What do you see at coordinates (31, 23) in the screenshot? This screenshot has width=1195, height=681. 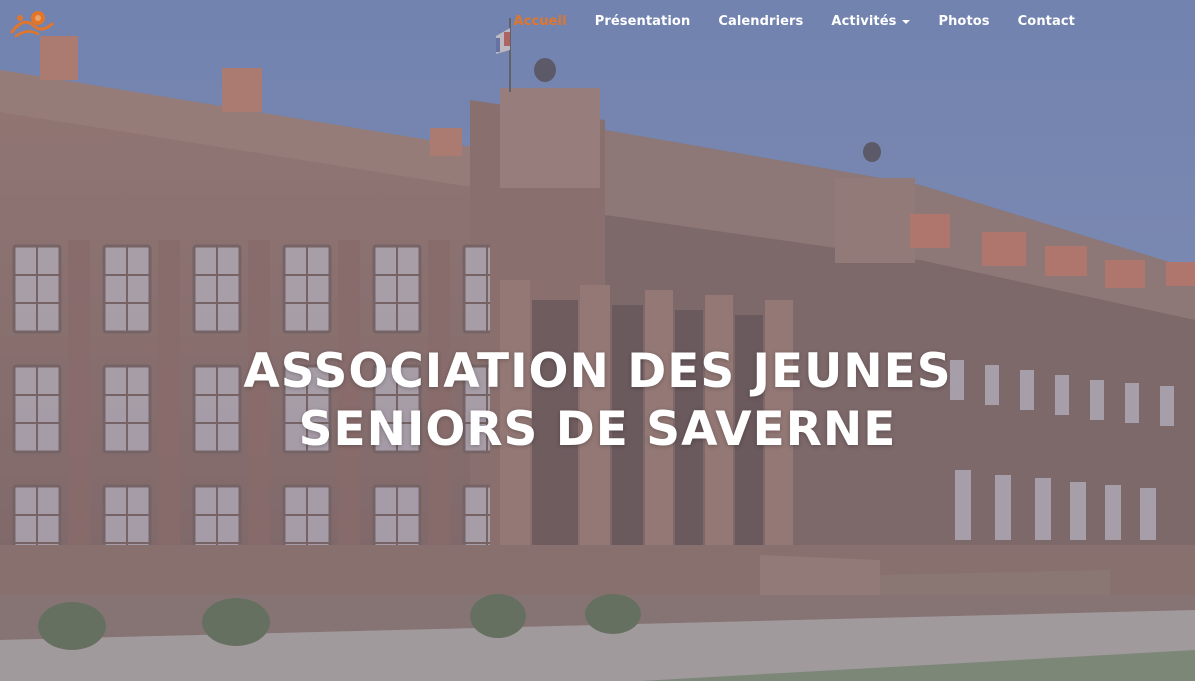 I see `association-logo-icon` at bounding box center [31, 23].